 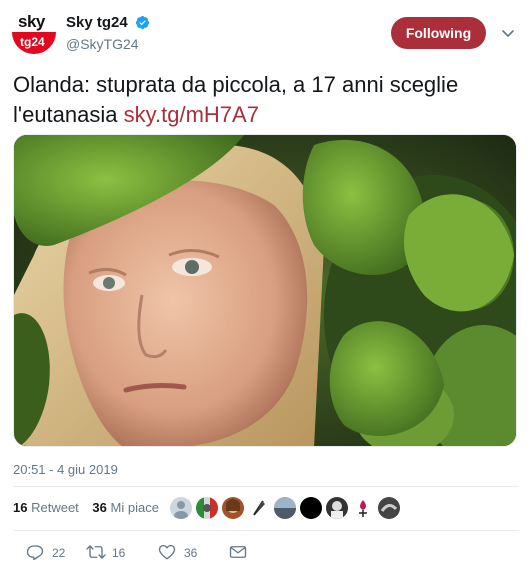 What do you see at coordinates (91, 507) in the screenshot?
I see `engagement-stats: 16 Retweet 36 Mi piace` at bounding box center [91, 507].